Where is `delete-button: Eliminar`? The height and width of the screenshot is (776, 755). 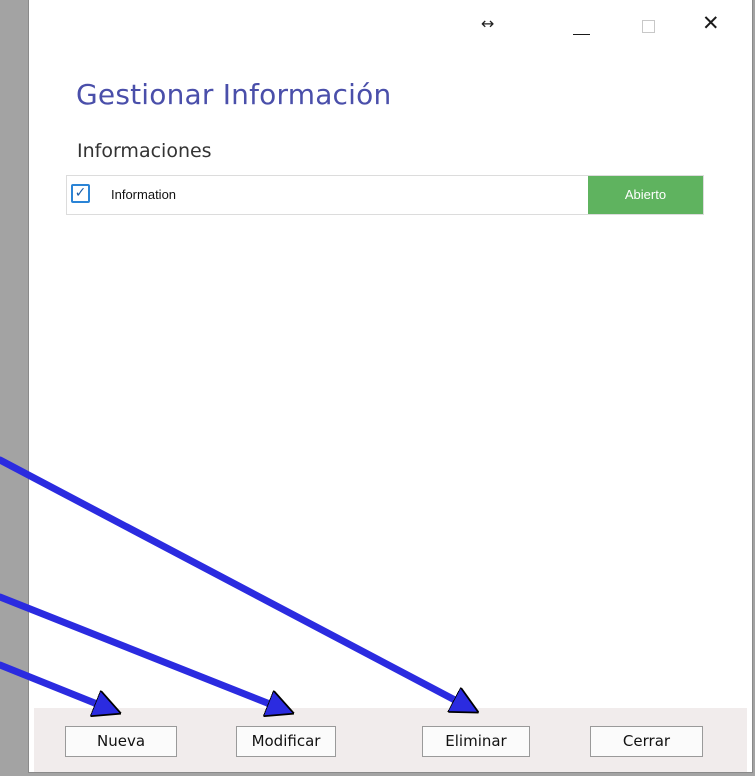 delete-button: Eliminar is located at coordinates (476, 741).